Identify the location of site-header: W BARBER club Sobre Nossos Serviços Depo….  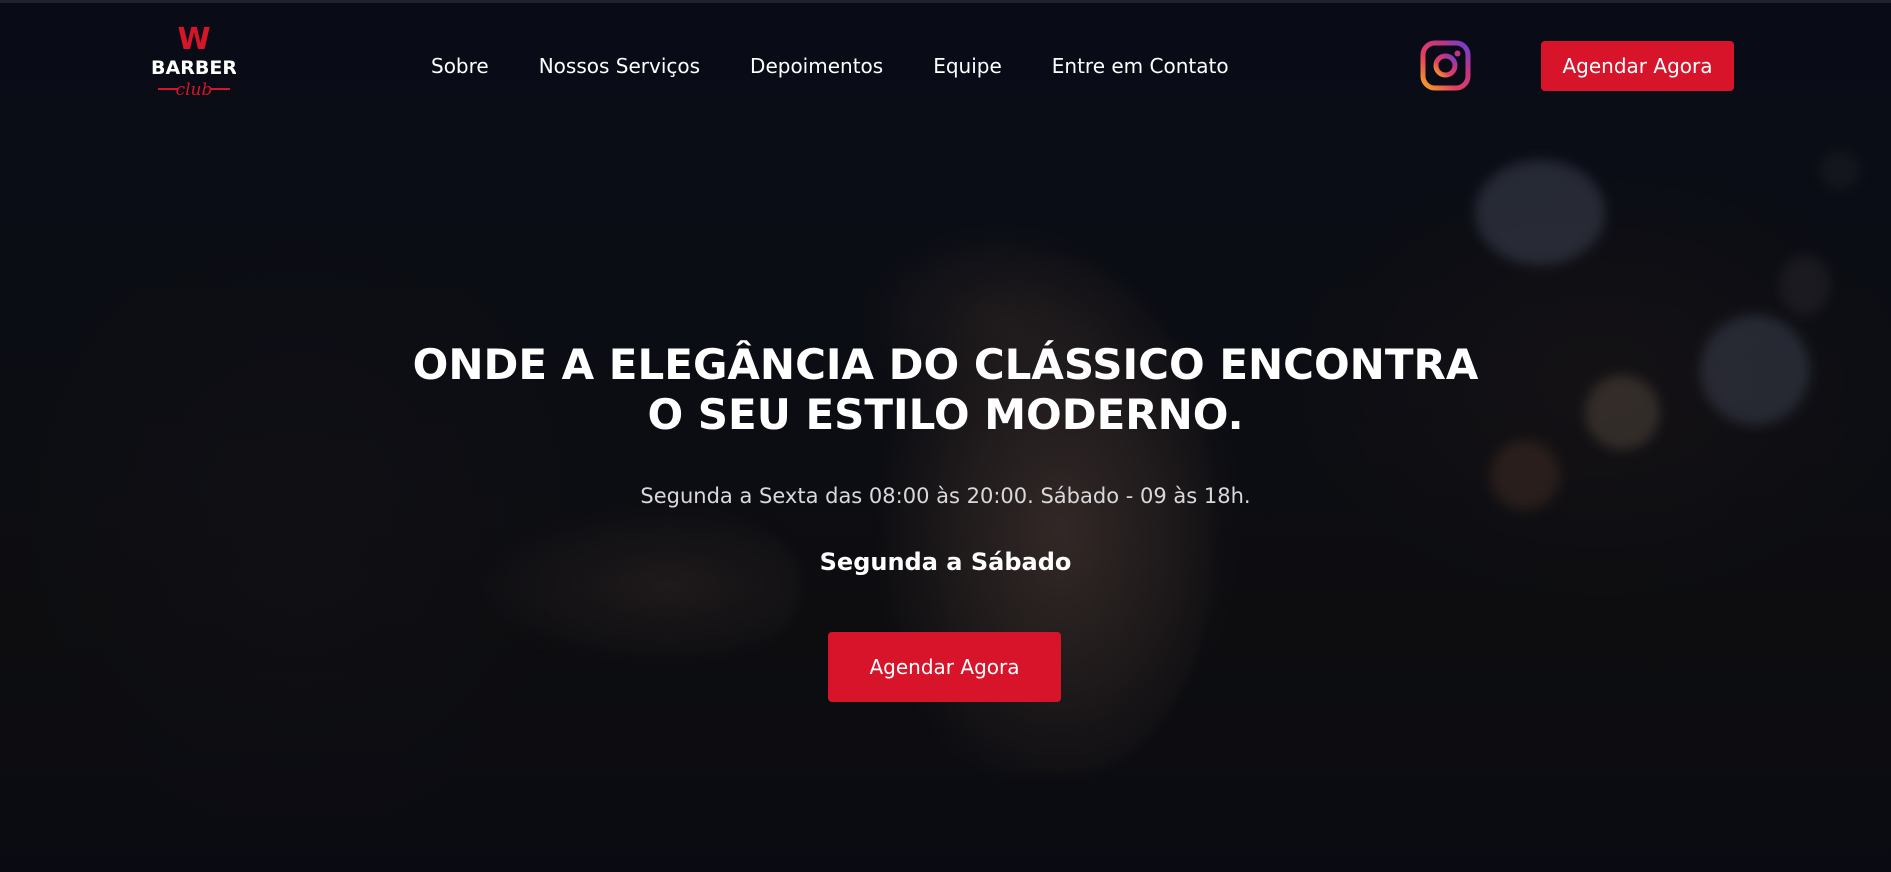
(945, 63).